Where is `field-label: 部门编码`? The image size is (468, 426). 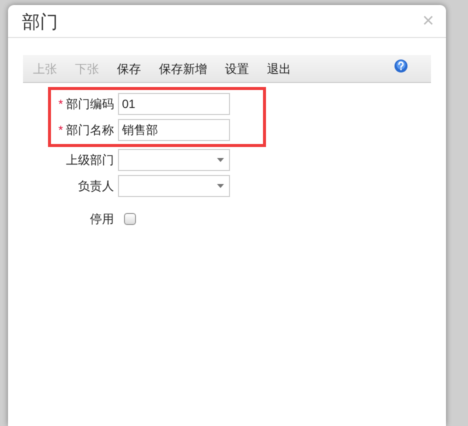
field-label: 部门编码 is located at coordinates (90, 104).